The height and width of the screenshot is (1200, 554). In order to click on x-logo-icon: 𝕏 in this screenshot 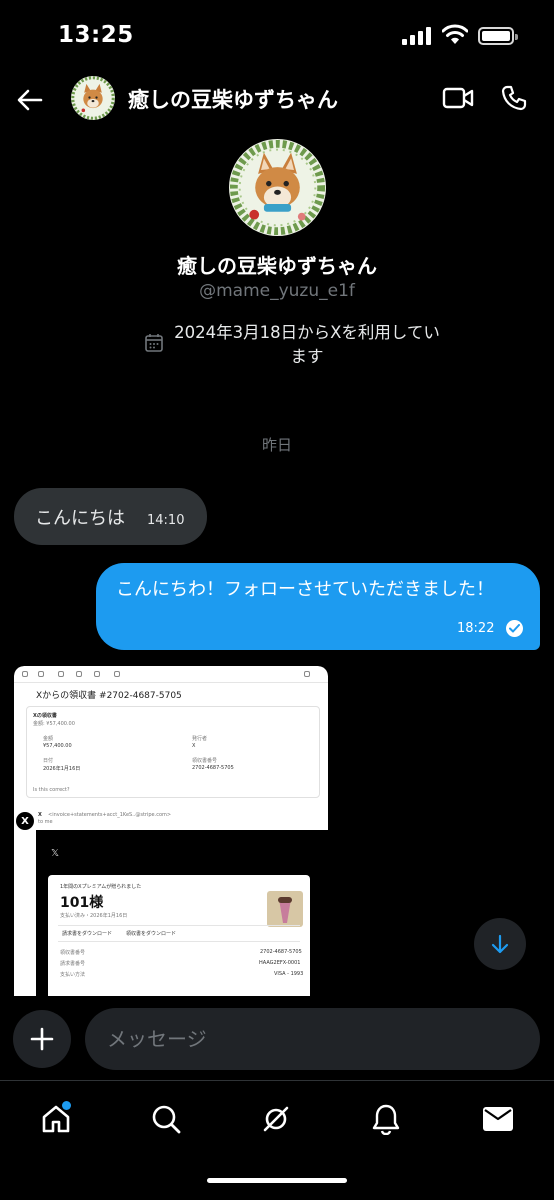, I will do `click(55, 853)`.